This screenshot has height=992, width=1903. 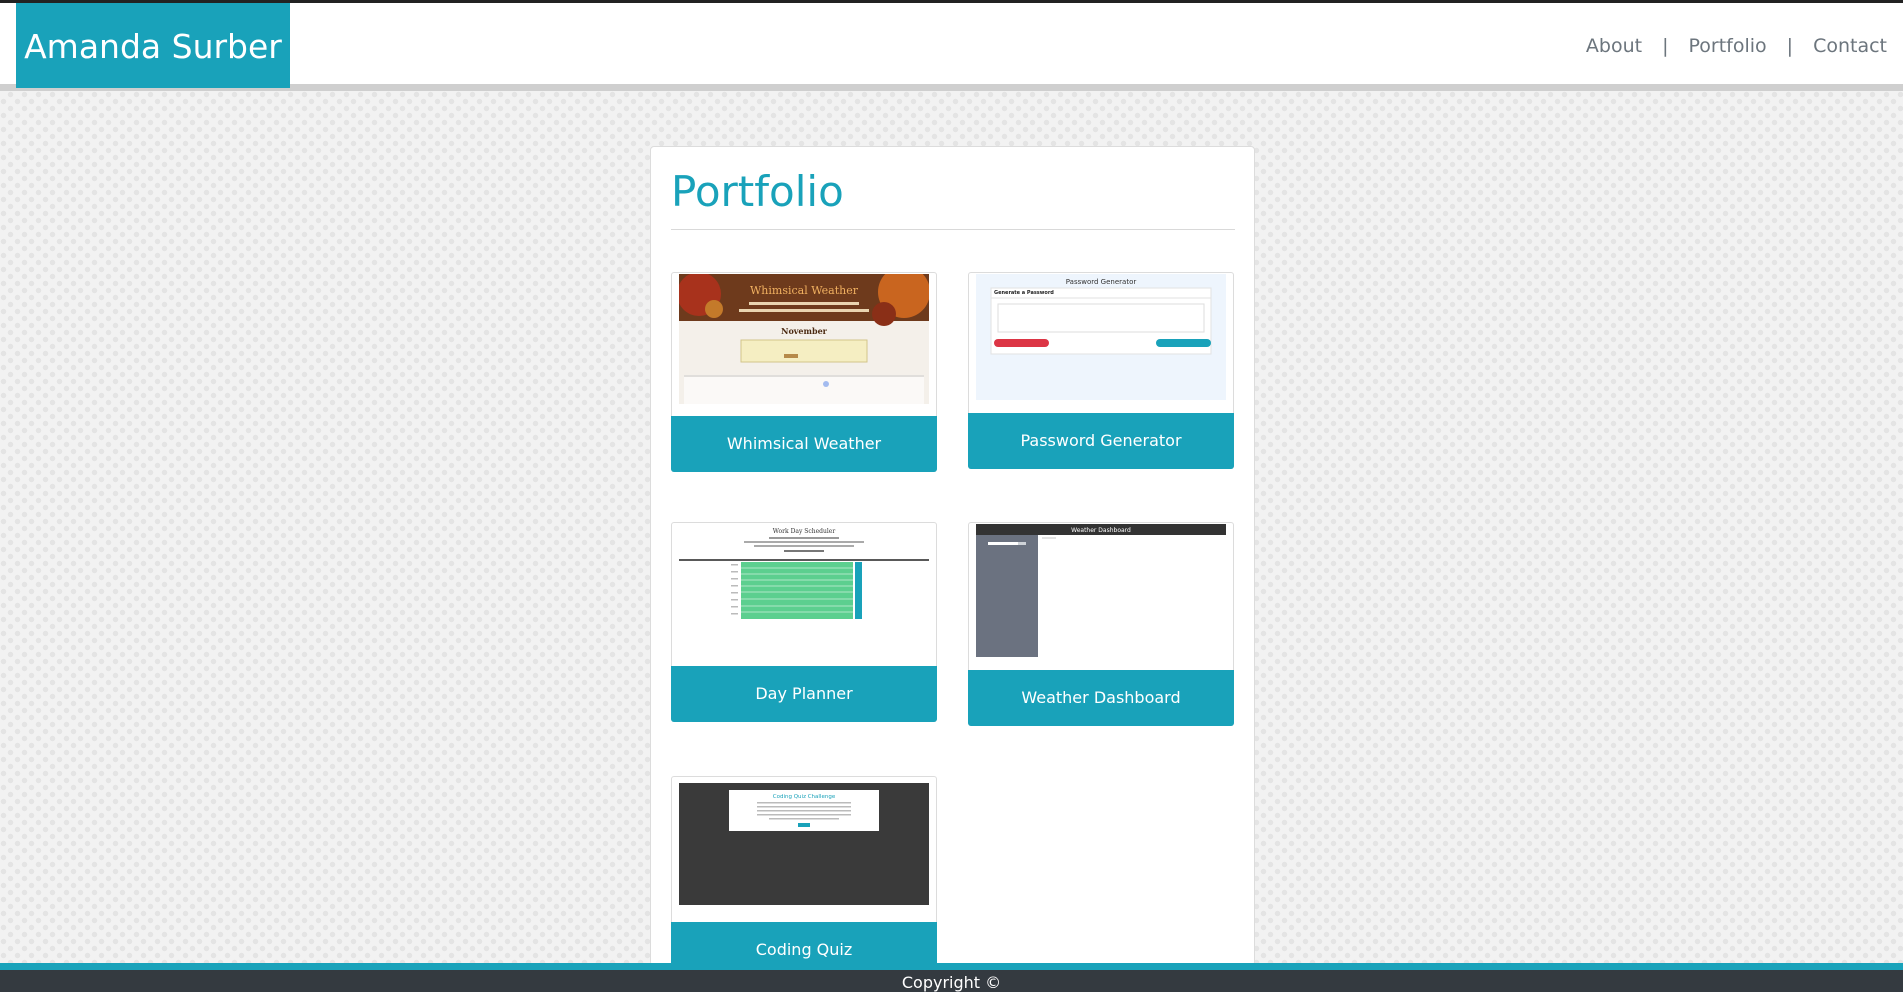 I want to click on nav-contact-link: Contact, so click(x=1850, y=46).